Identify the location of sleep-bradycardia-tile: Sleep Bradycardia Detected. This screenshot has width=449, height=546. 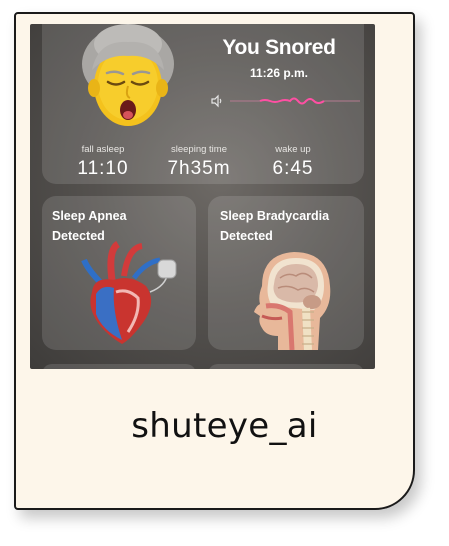
(286, 273).